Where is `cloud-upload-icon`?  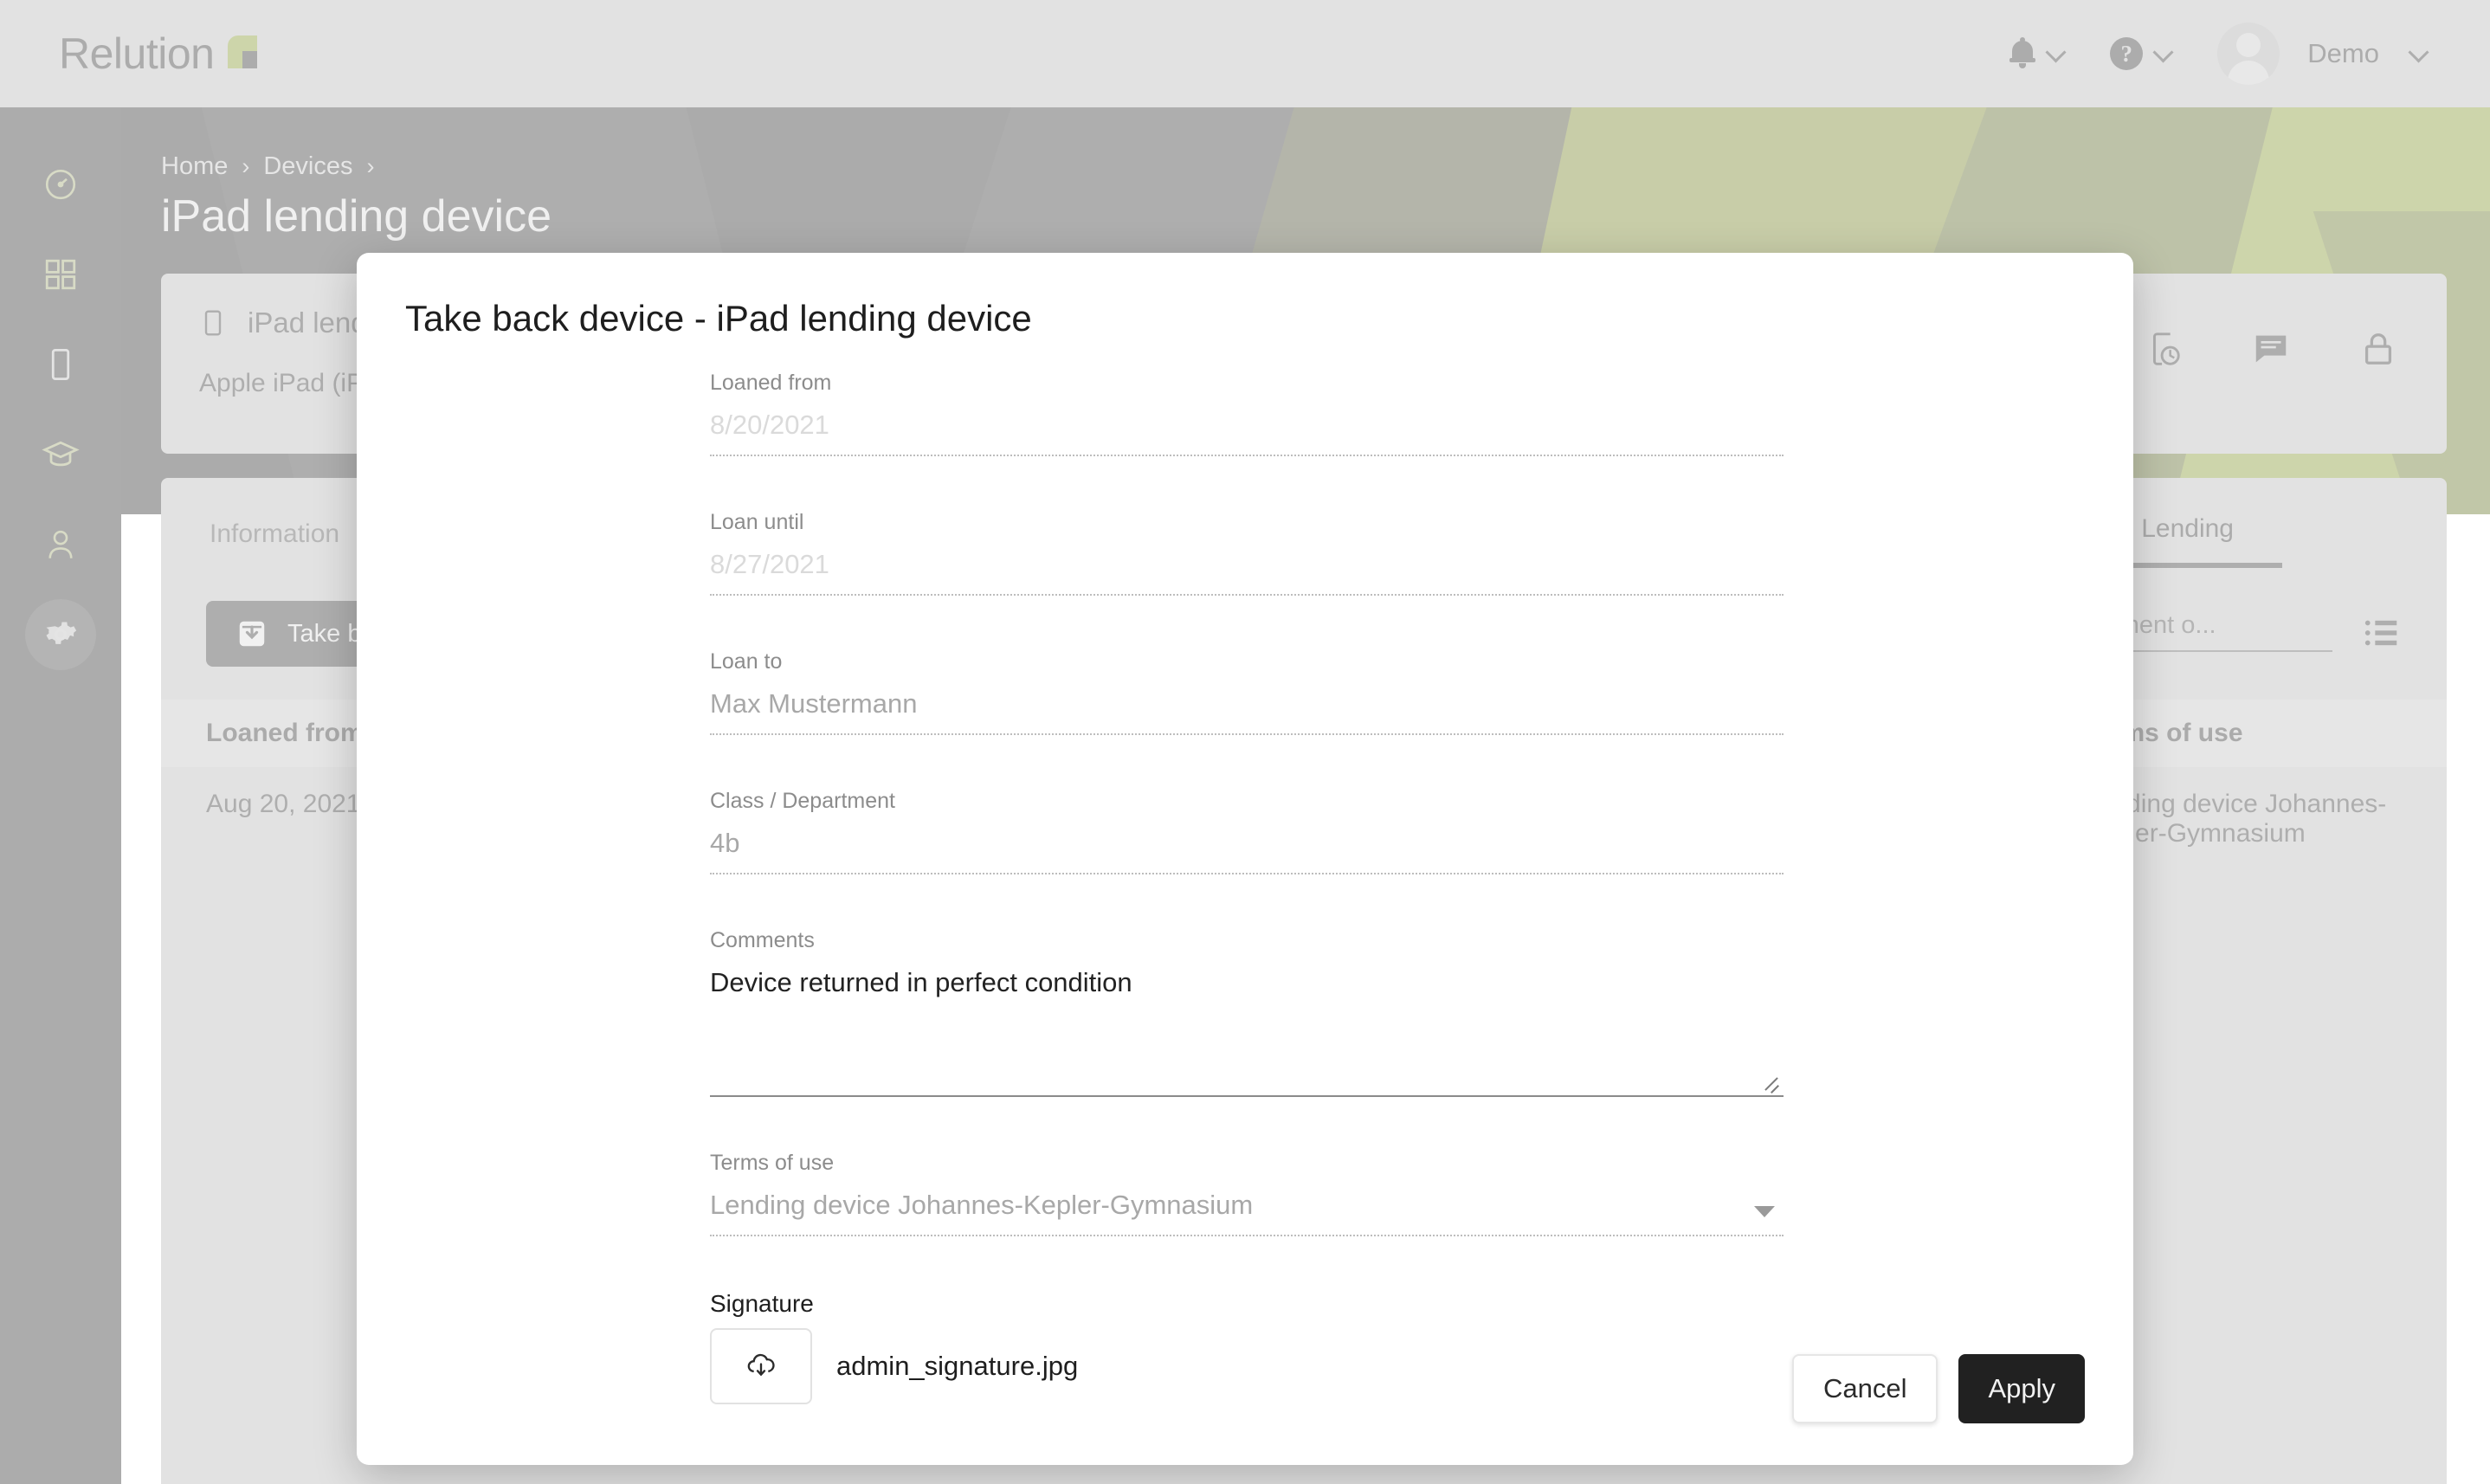 cloud-upload-icon is located at coordinates (761, 1365).